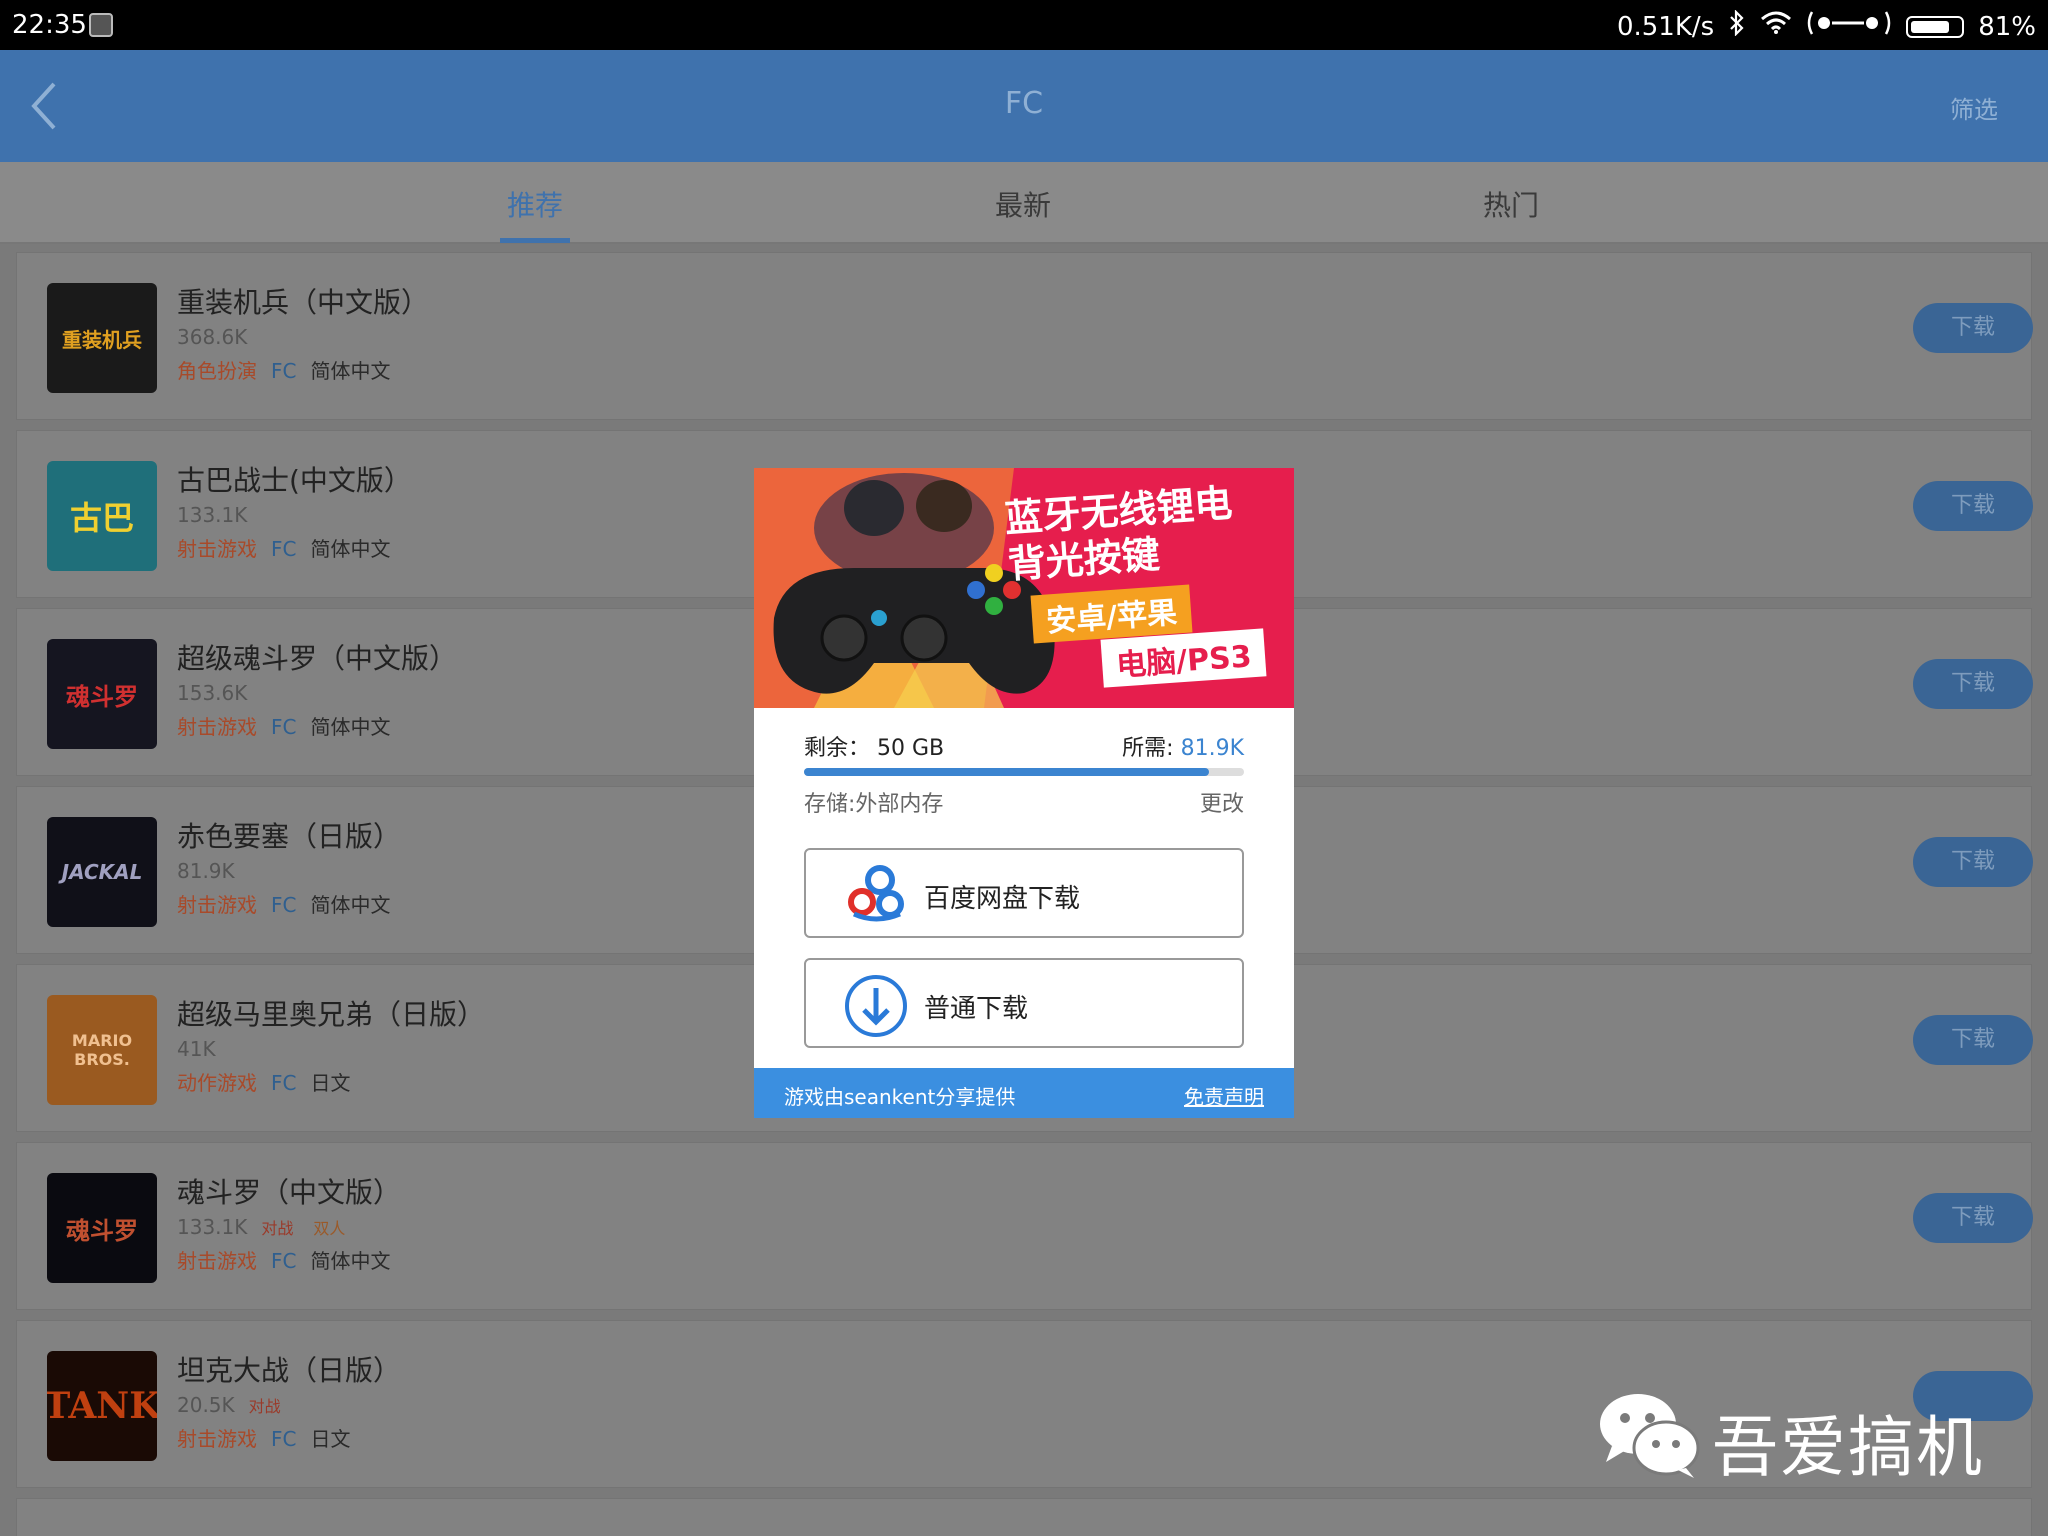 Image resolution: width=2048 pixels, height=1536 pixels. Describe the element at coordinates (1222, 802) in the screenshot. I see `change-storage-button: 更改` at that location.